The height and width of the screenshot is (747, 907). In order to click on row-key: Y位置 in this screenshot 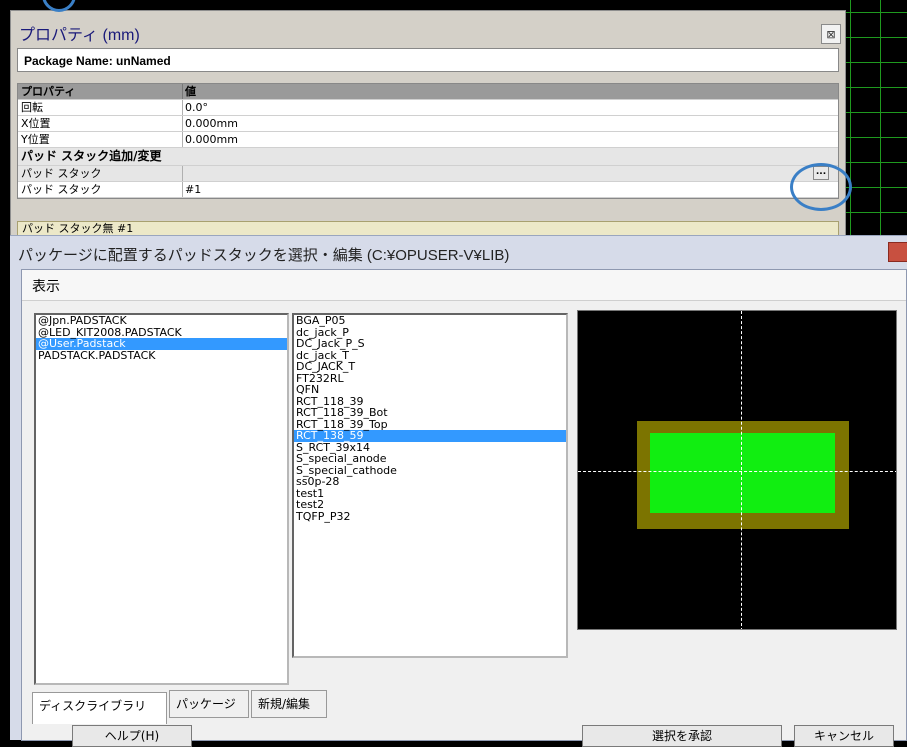, I will do `click(35, 139)`.